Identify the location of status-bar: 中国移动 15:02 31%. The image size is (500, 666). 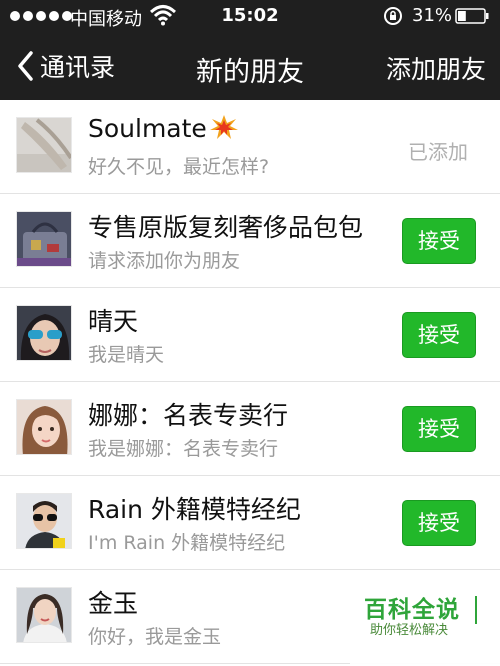
(250, 17).